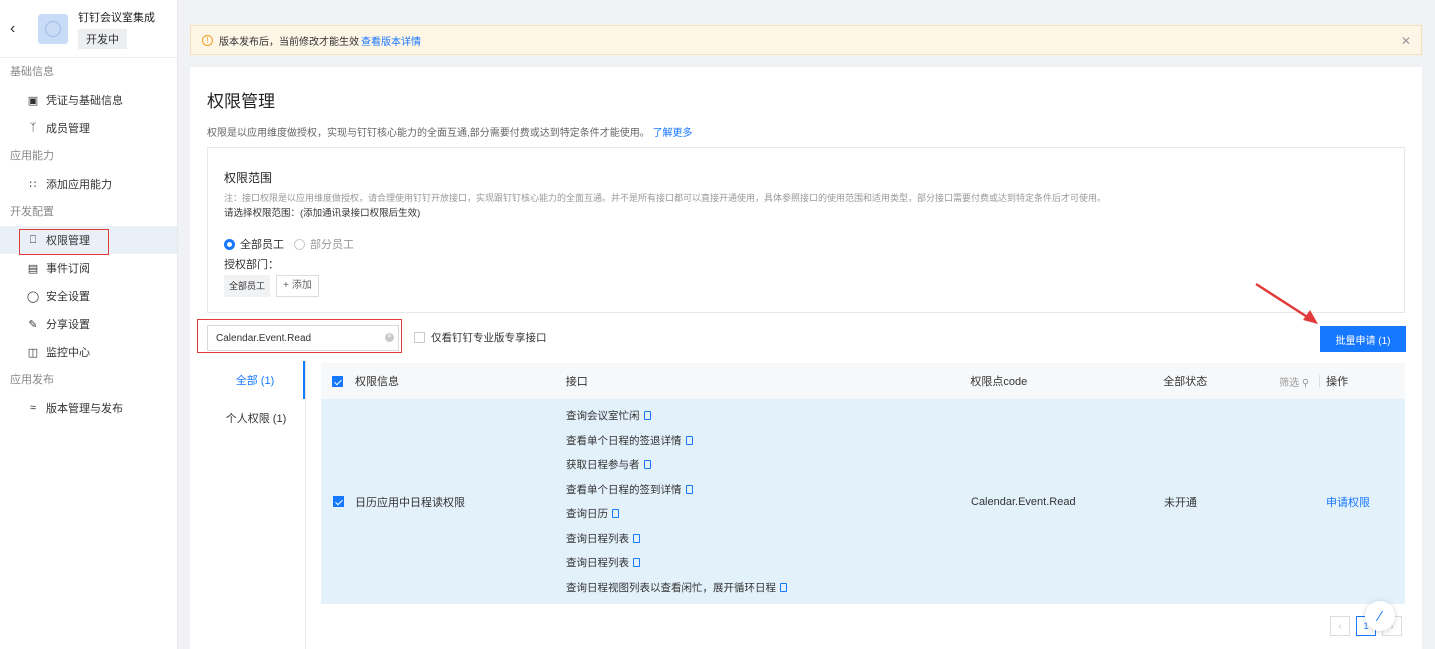  I want to click on api-name: 查看单个日程的签退详情, so click(624, 440).